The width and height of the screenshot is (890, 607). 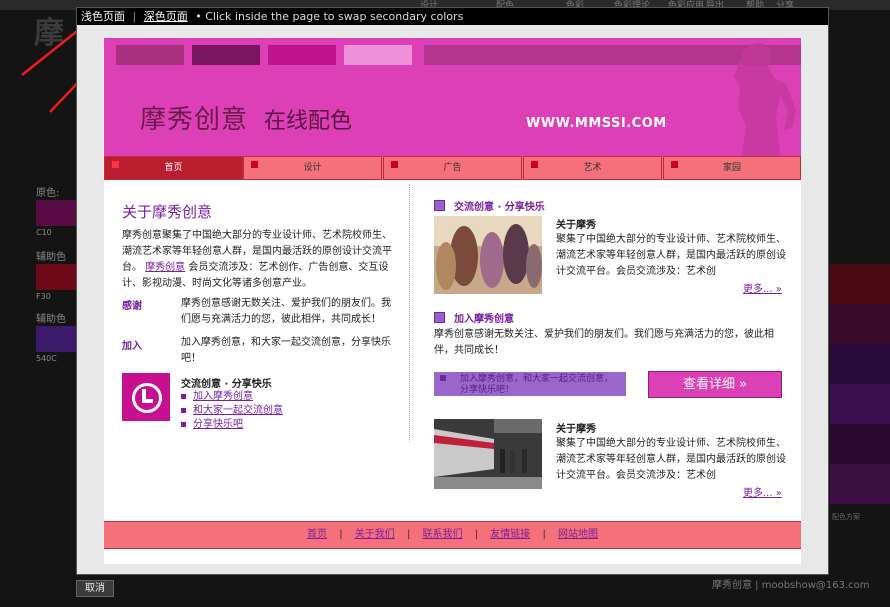 What do you see at coordinates (132, 306) in the screenshot?
I see `thanks-label: 感谢` at bounding box center [132, 306].